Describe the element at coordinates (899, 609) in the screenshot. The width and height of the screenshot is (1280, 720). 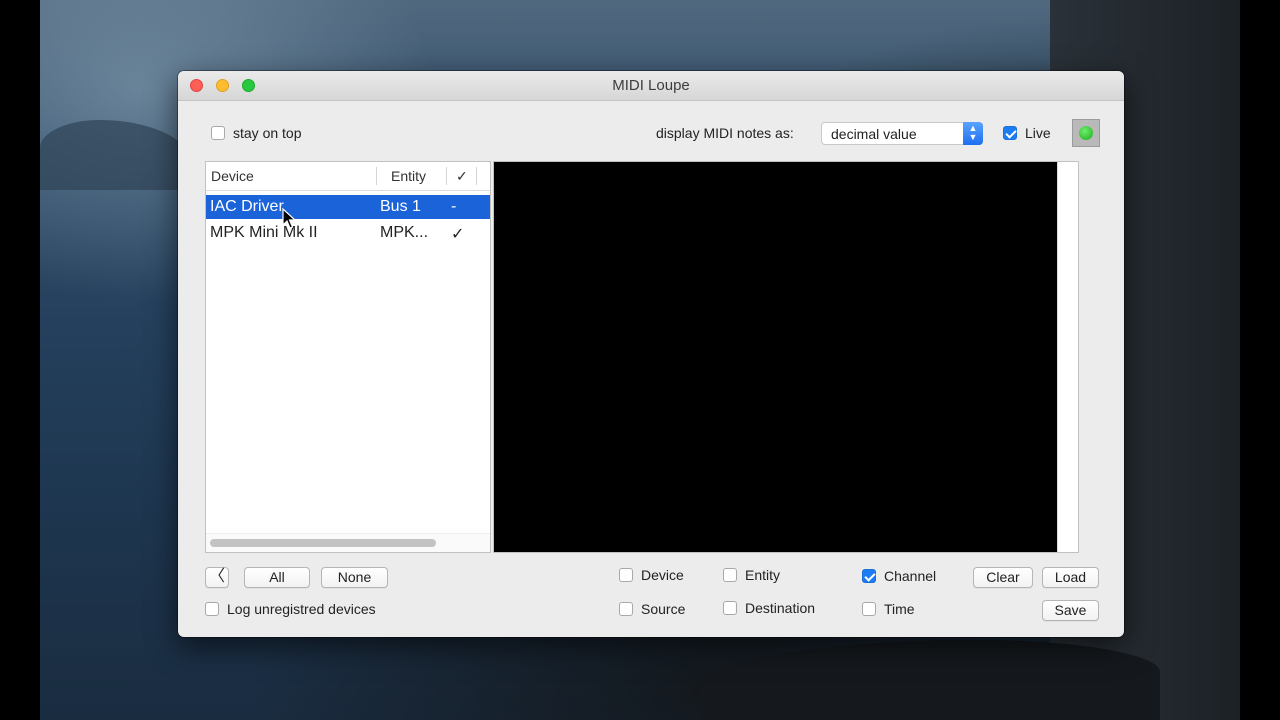
I see `filter-time-label: Time` at that location.